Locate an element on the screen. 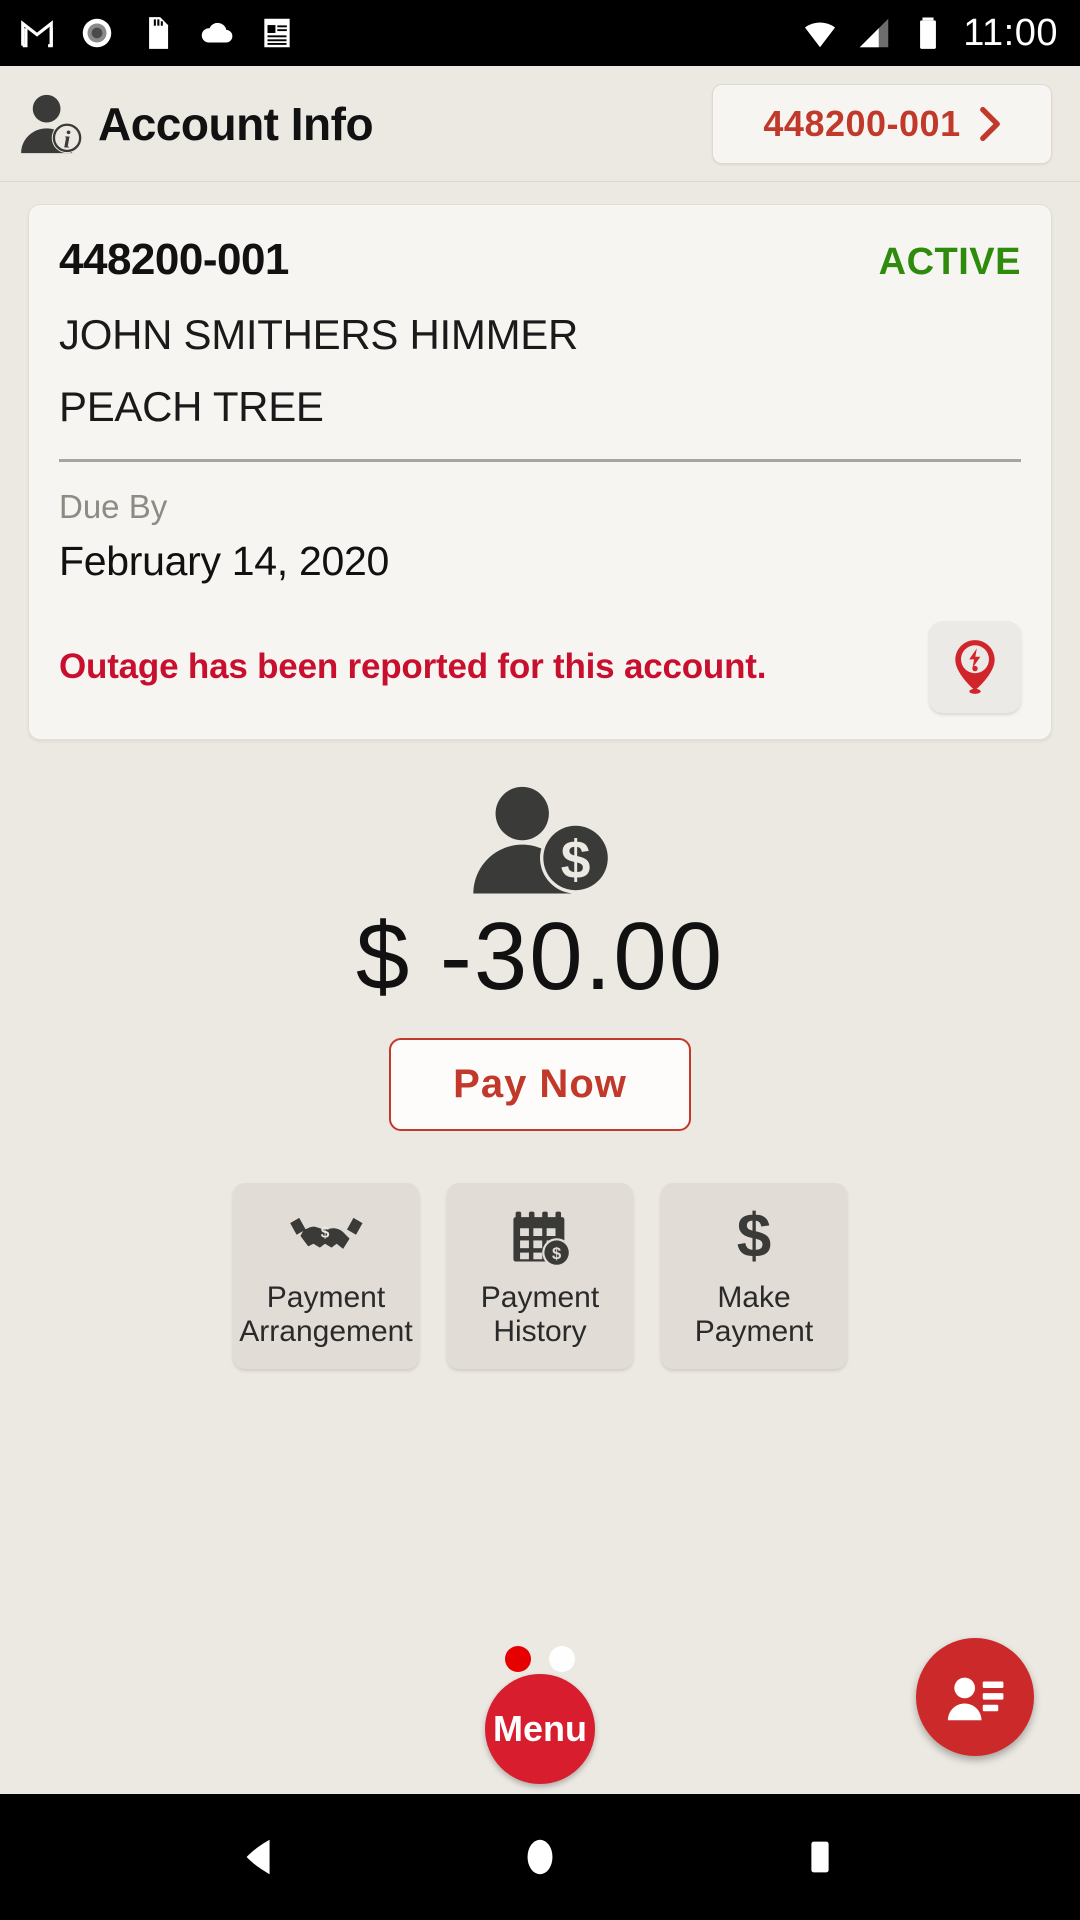  service-address: PEACH TREE is located at coordinates (191, 406).